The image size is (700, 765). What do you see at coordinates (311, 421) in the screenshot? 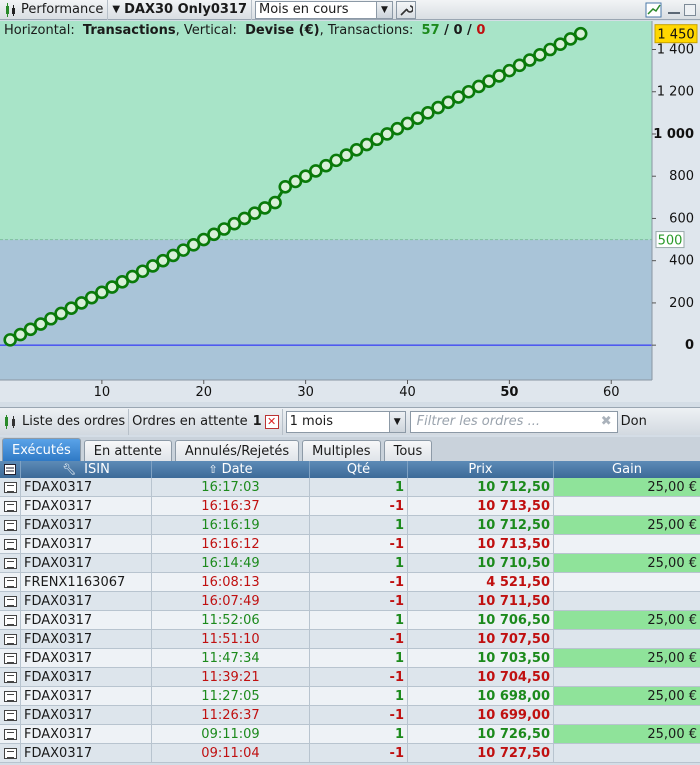
I see `orders-period-value: 1 mois` at bounding box center [311, 421].